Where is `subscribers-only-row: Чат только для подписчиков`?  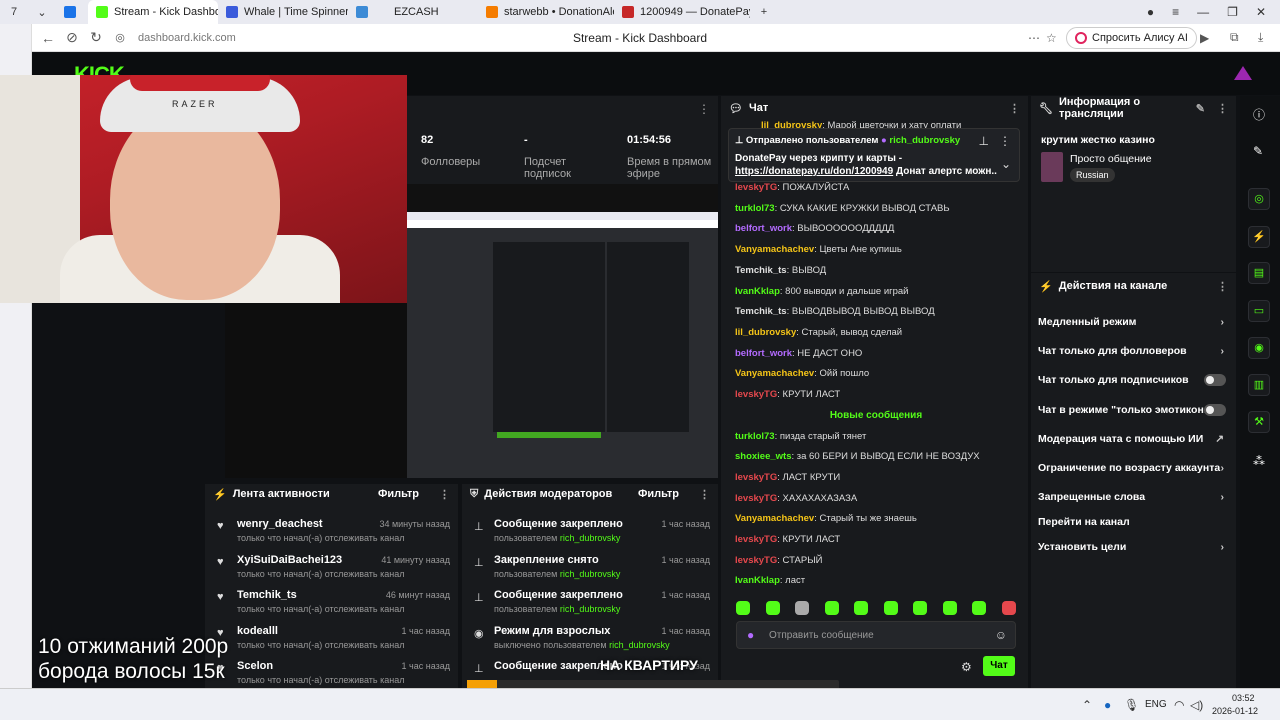 subscribers-only-row: Чат только для подписчиков is located at coordinates (1133, 380).